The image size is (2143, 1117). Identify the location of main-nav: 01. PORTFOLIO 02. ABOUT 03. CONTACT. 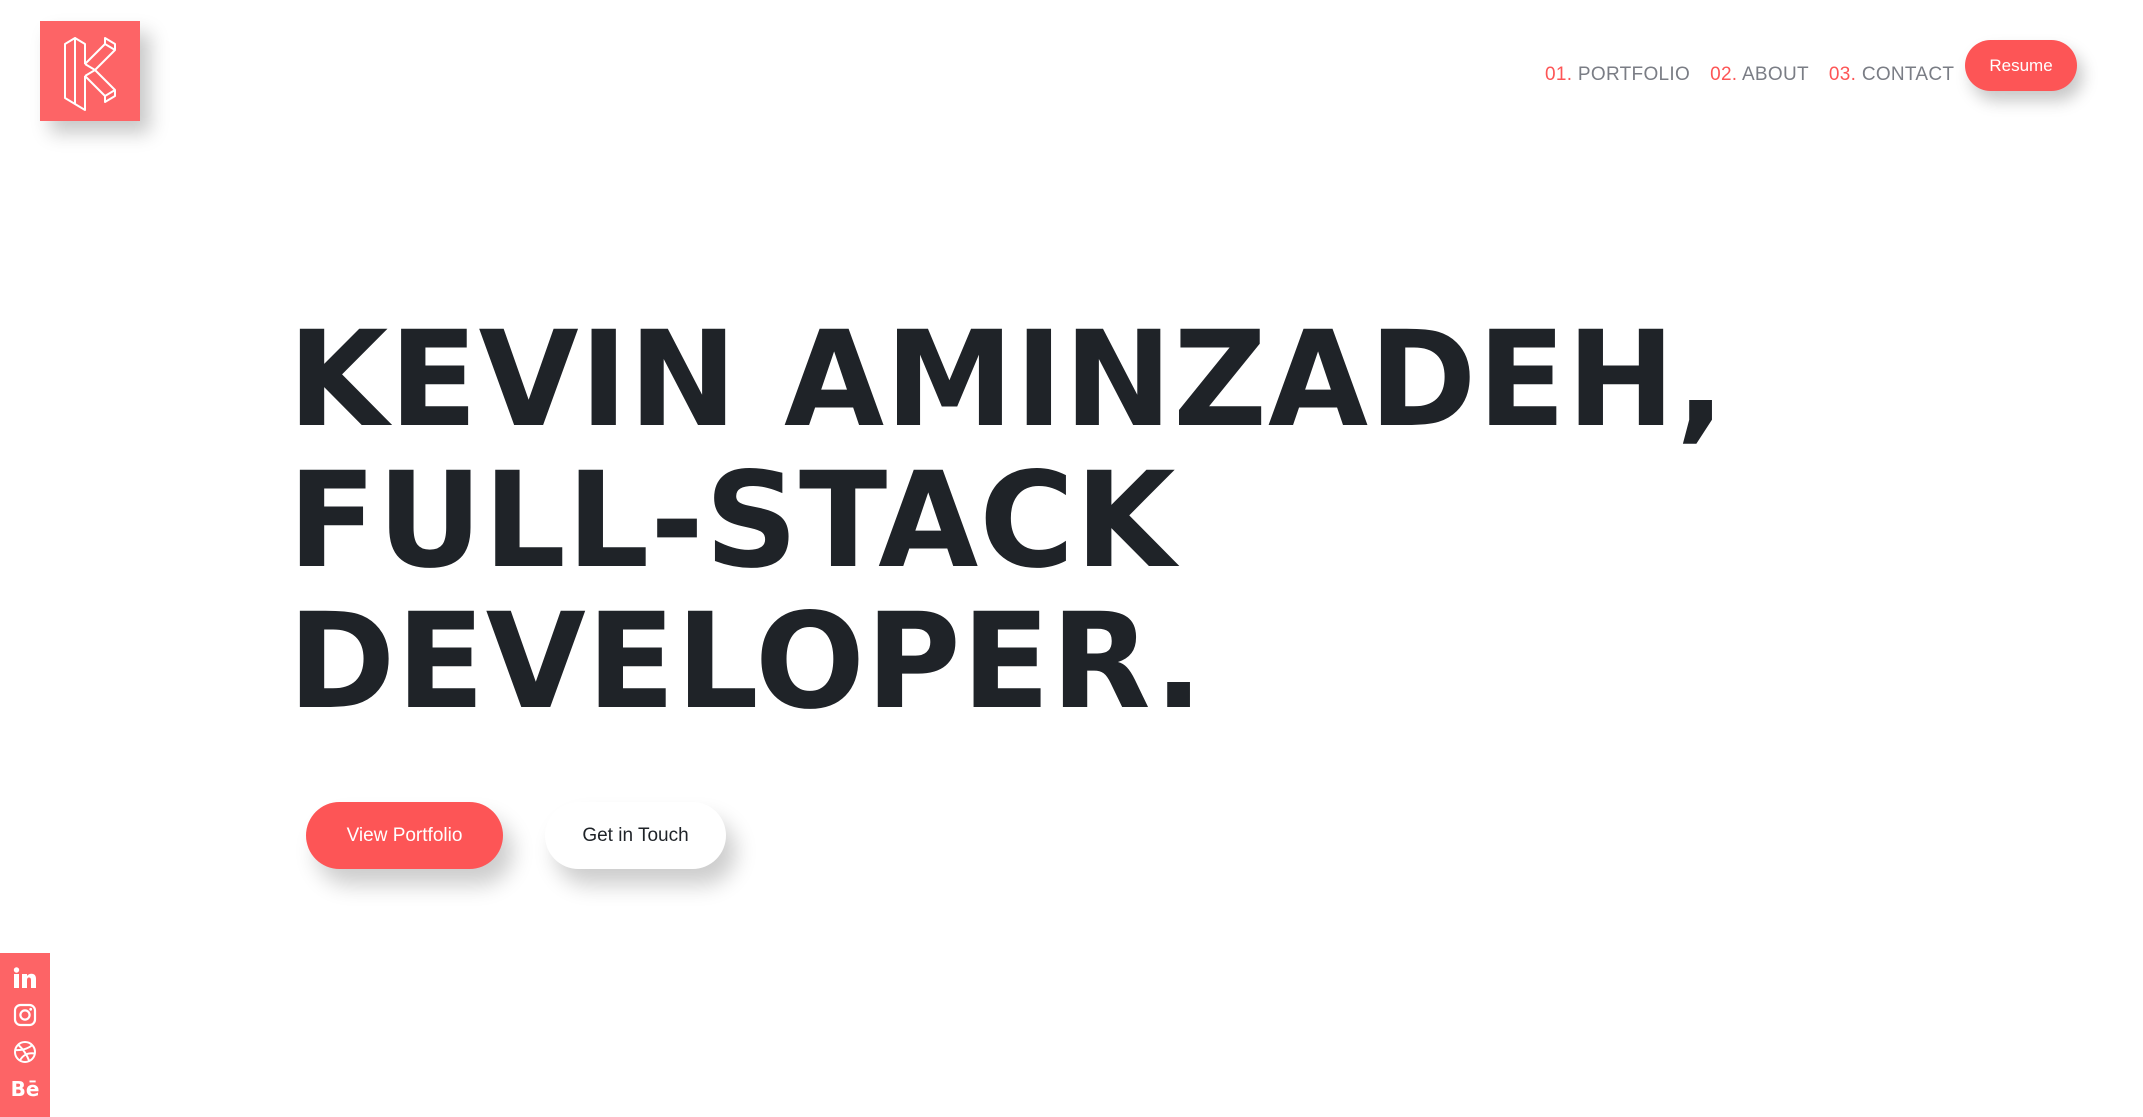
(1071, 75).